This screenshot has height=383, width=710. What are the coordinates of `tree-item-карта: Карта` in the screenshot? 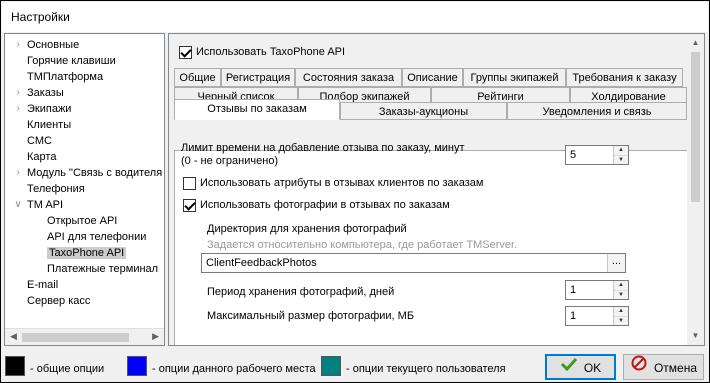 It's located at (41, 157).